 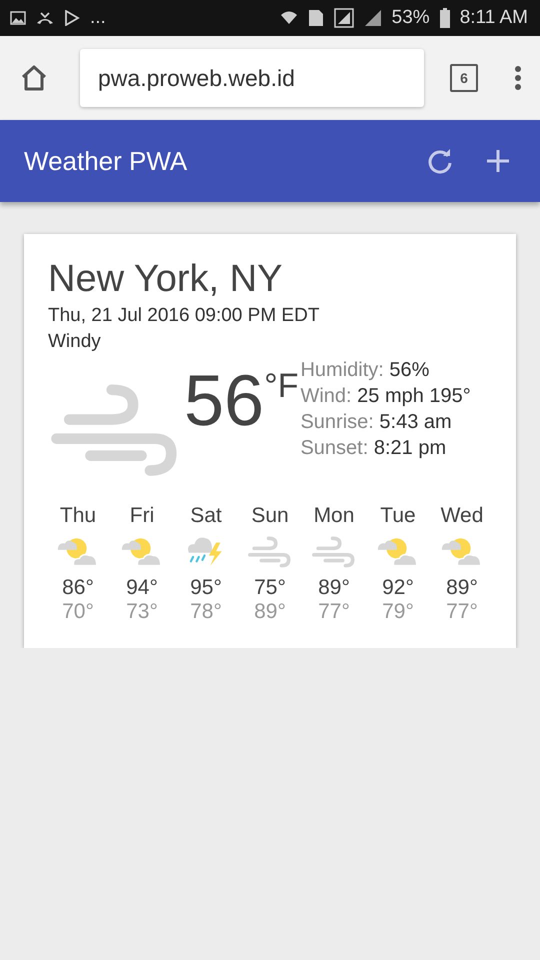 What do you see at coordinates (398, 516) in the screenshot?
I see `forecast-day: Tue` at bounding box center [398, 516].